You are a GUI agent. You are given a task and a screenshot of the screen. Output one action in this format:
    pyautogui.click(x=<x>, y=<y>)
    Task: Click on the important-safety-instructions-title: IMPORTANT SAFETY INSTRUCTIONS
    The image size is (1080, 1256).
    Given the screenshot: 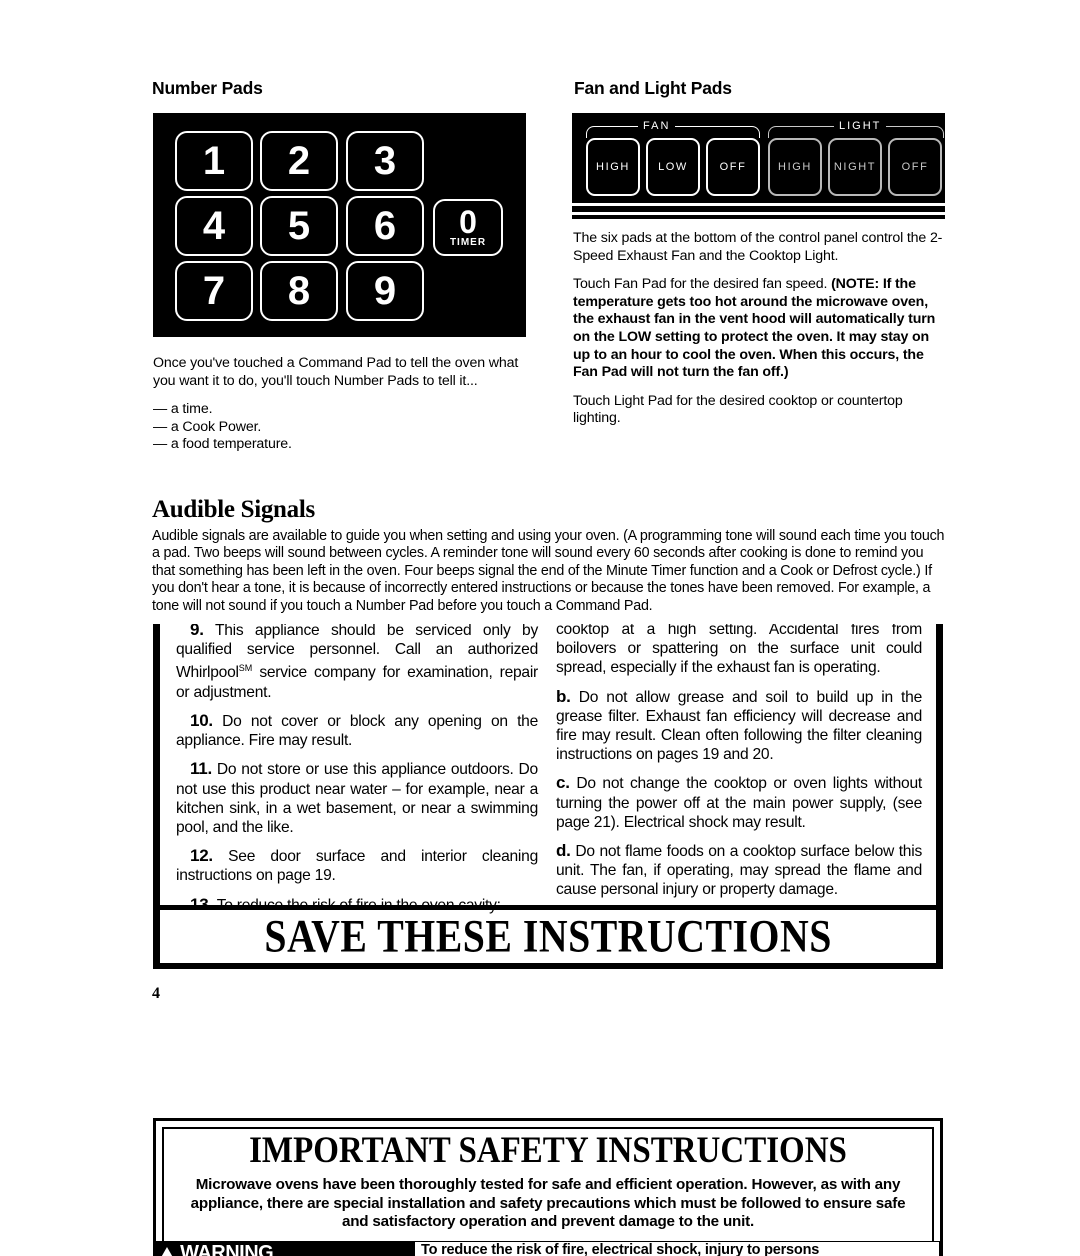 What is the action you would take?
    pyautogui.click(x=548, y=1151)
    